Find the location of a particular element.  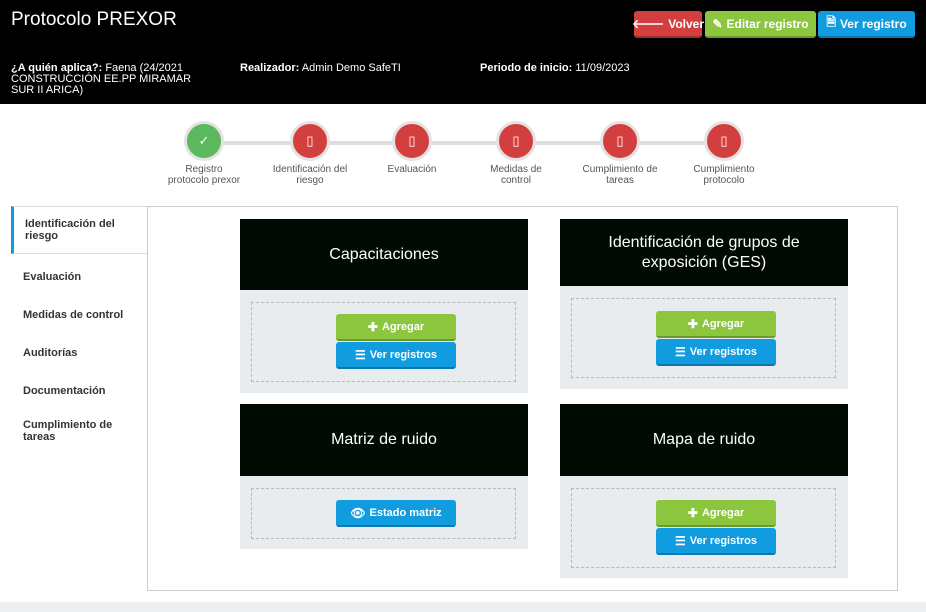

add-capacitacion-button: ✚ Agregar is located at coordinates (396, 327).